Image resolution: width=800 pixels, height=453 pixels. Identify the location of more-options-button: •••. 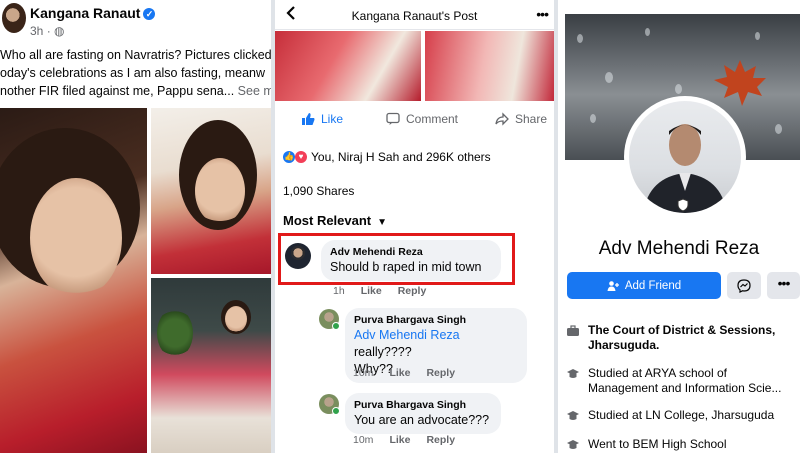
(783, 285).